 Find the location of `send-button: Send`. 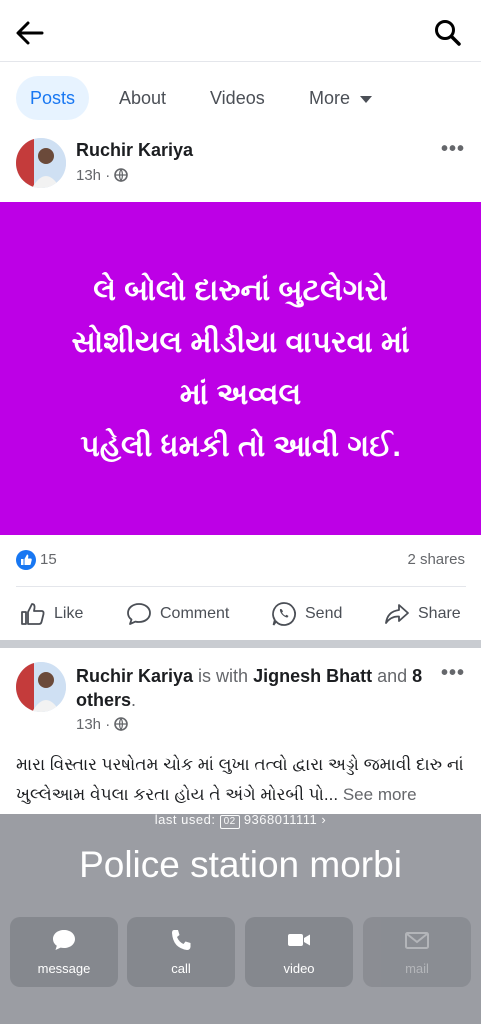

send-button: Send is located at coordinates (306, 614).